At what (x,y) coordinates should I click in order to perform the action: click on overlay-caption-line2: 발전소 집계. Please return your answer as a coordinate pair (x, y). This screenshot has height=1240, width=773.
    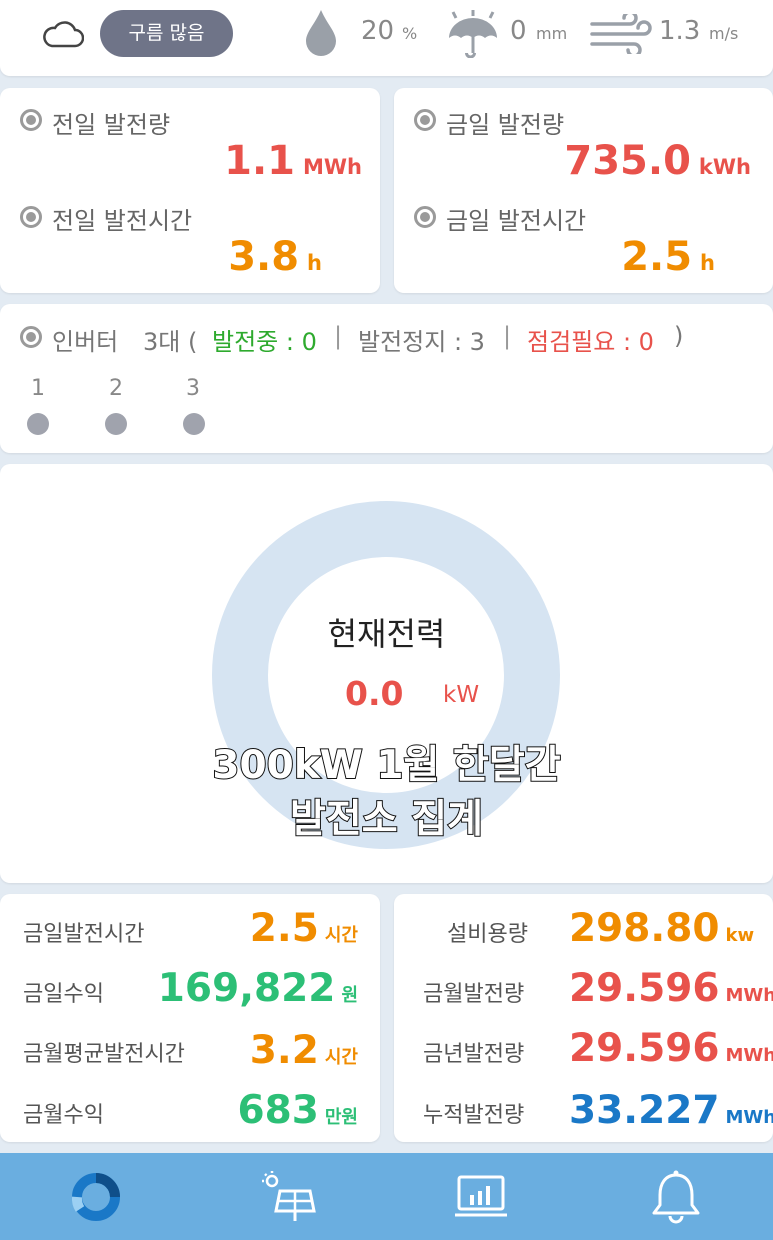
    Looking at the image, I should click on (386, 819).